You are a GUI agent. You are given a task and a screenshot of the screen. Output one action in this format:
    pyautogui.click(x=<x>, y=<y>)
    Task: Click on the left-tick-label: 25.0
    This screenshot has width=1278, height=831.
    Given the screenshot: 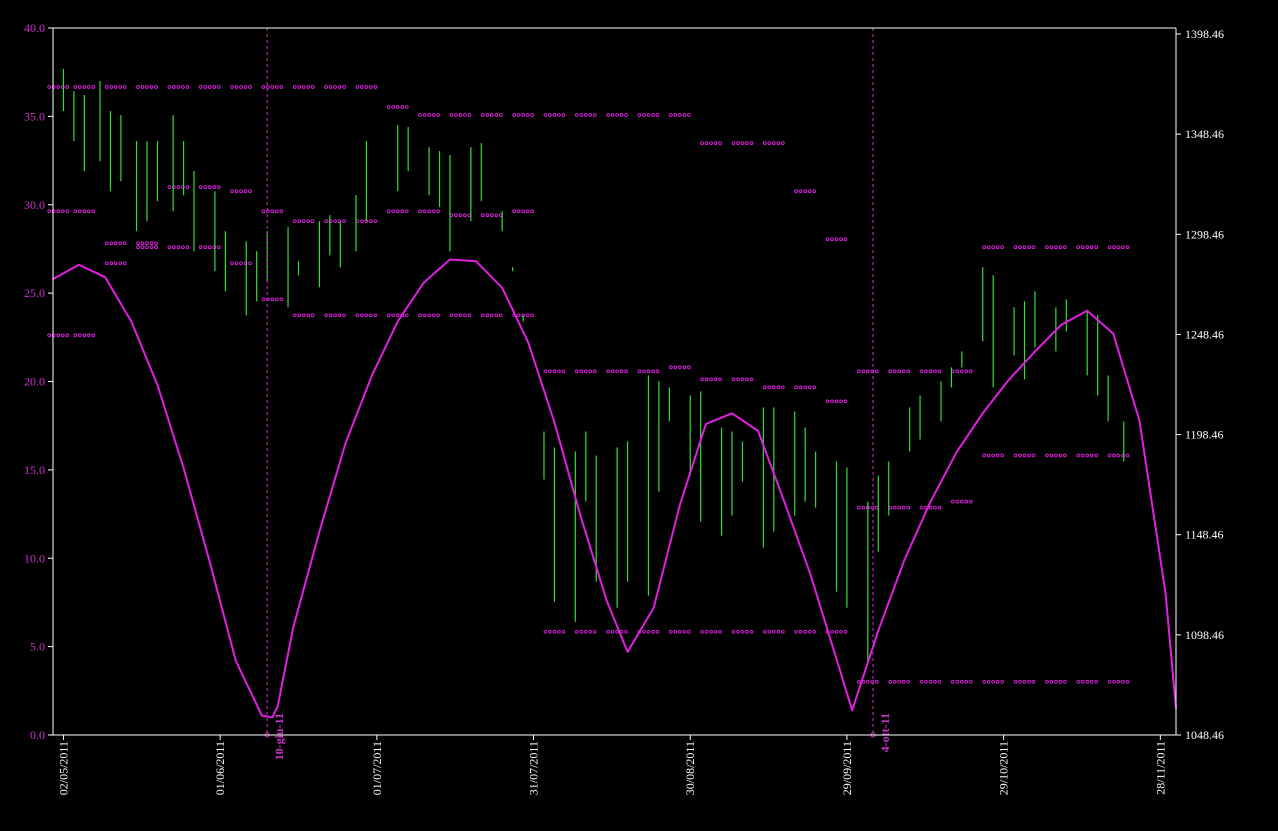 What is the action you would take?
    pyautogui.click(x=34, y=293)
    